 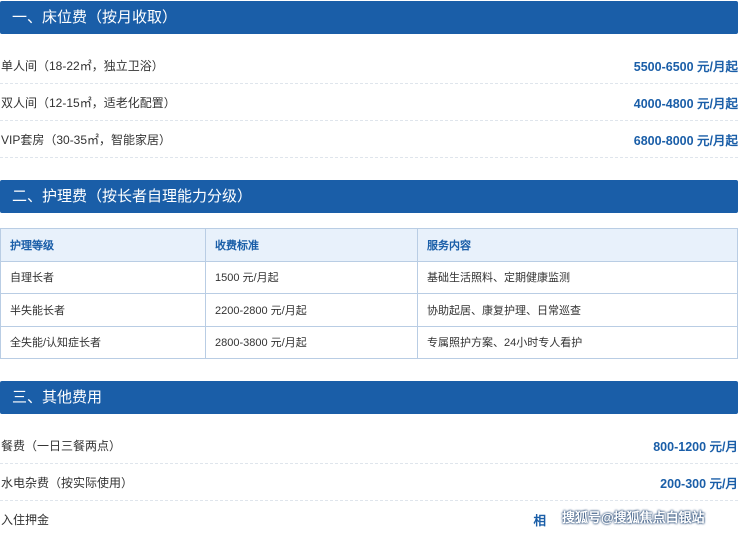 I want to click on watermark: 搜狐号@搜狐焦点白银站, so click(x=632, y=516).